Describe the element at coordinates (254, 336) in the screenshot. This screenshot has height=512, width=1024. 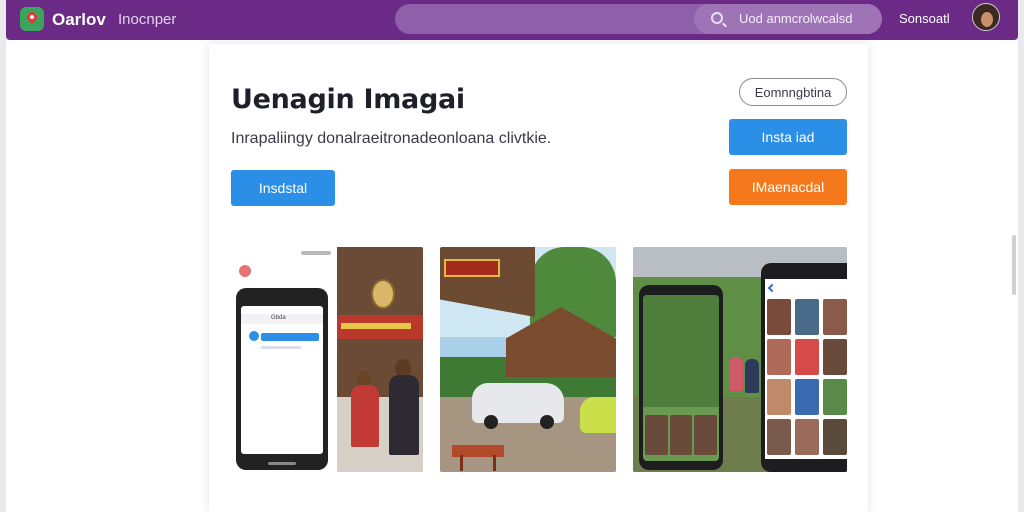
I see `phone-avatar-icon` at that location.